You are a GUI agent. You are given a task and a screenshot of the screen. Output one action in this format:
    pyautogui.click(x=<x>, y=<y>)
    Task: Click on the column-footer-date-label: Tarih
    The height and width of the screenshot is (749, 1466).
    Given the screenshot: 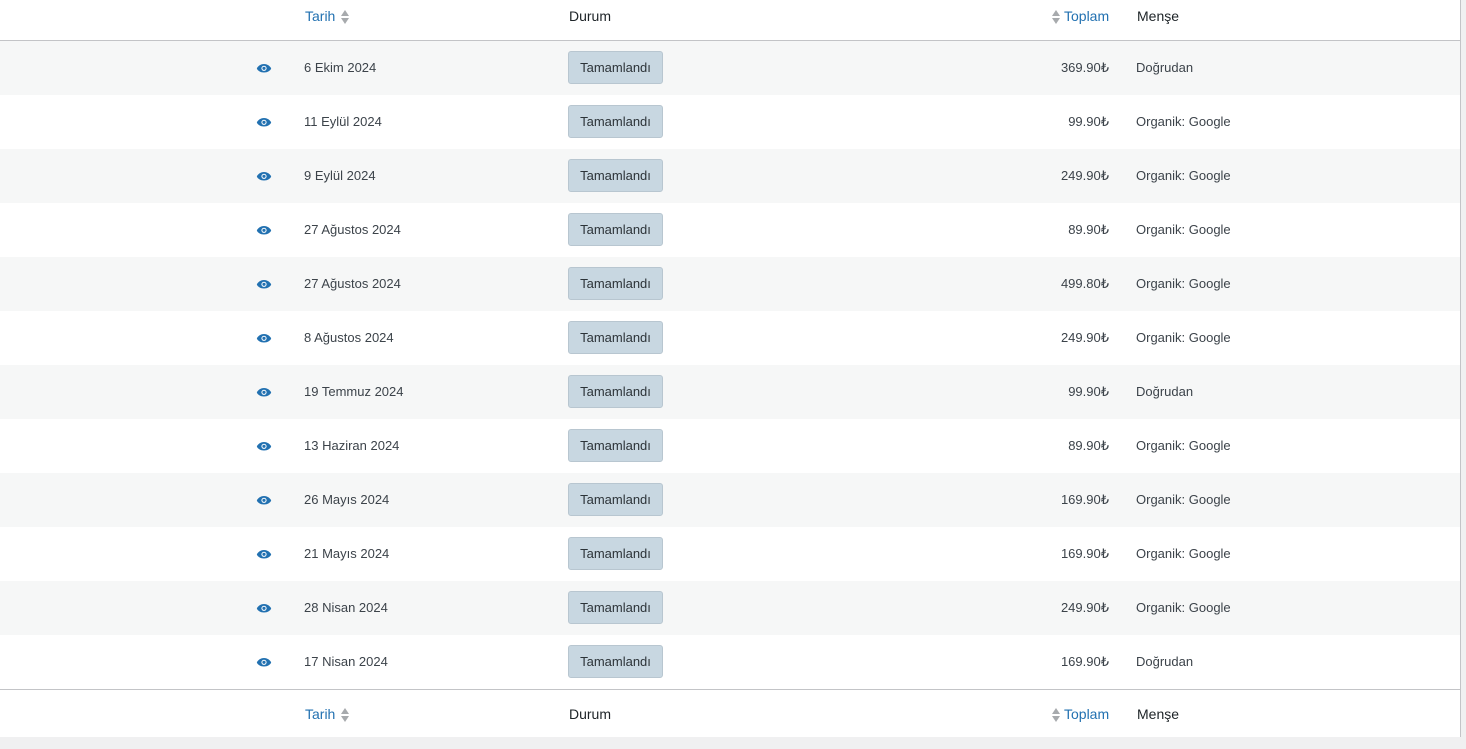 What is the action you would take?
    pyautogui.click(x=320, y=714)
    